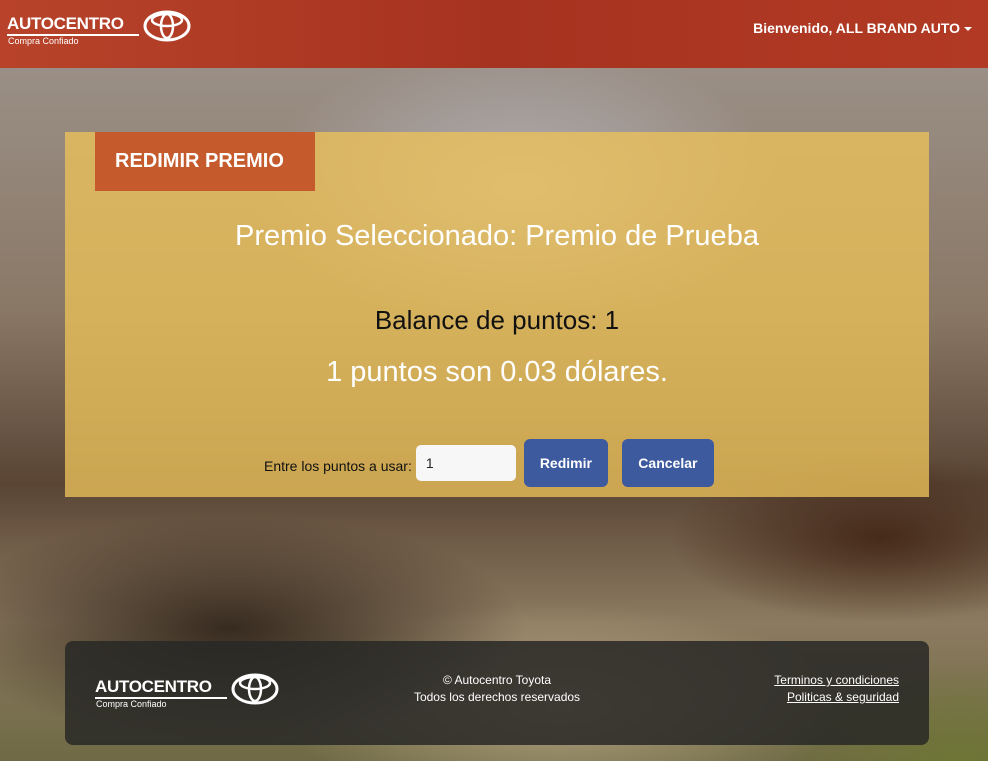 The width and height of the screenshot is (988, 761). What do you see at coordinates (968, 29) in the screenshot?
I see `caret-down-icon` at bounding box center [968, 29].